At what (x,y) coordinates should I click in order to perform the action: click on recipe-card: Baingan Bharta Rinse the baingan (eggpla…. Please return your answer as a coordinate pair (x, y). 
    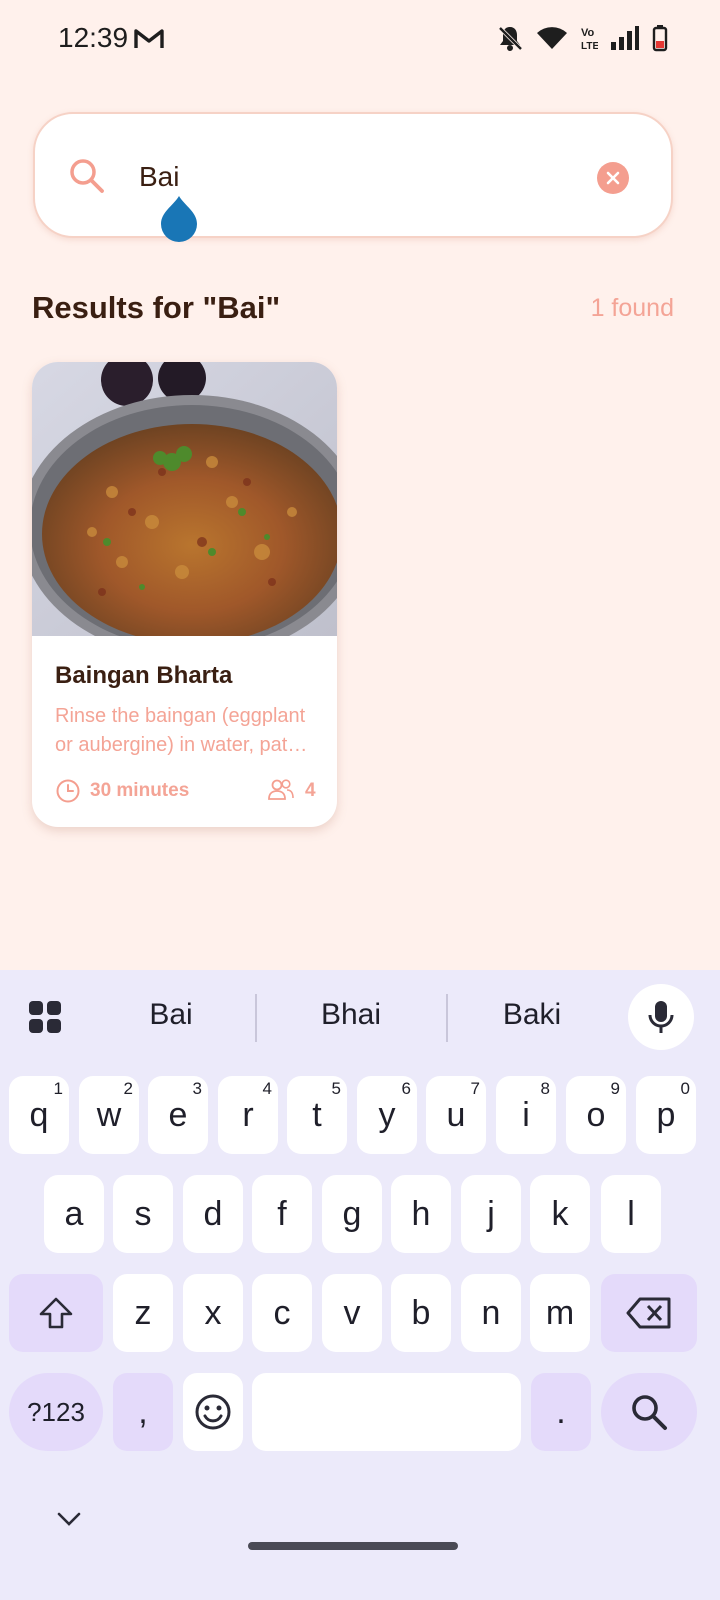
    Looking at the image, I should click on (184, 594).